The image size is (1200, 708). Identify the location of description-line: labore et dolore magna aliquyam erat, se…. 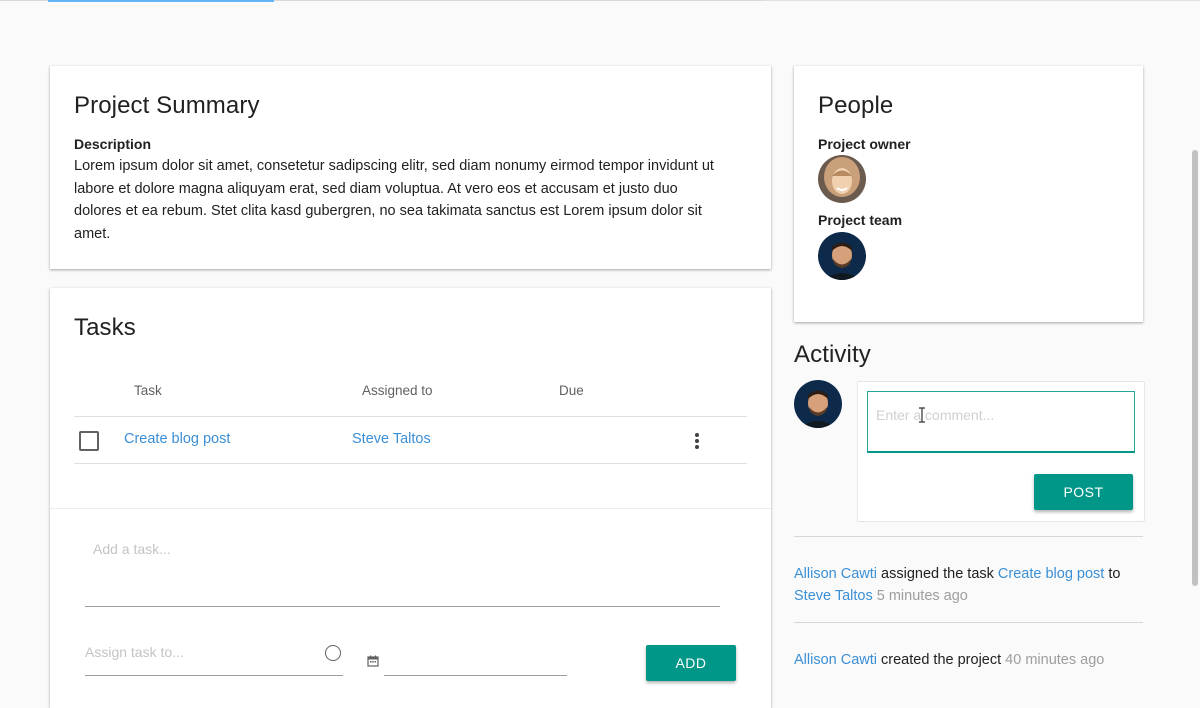
(376, 188).